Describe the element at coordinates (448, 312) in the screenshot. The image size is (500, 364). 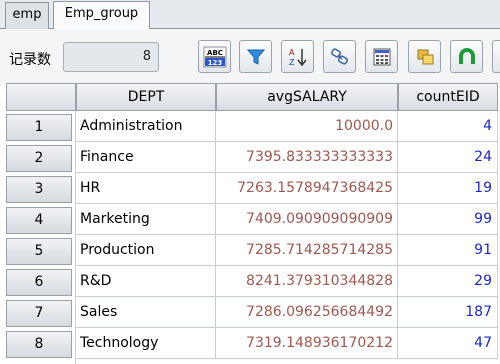
I see `counteid-cell: 187` at that location.